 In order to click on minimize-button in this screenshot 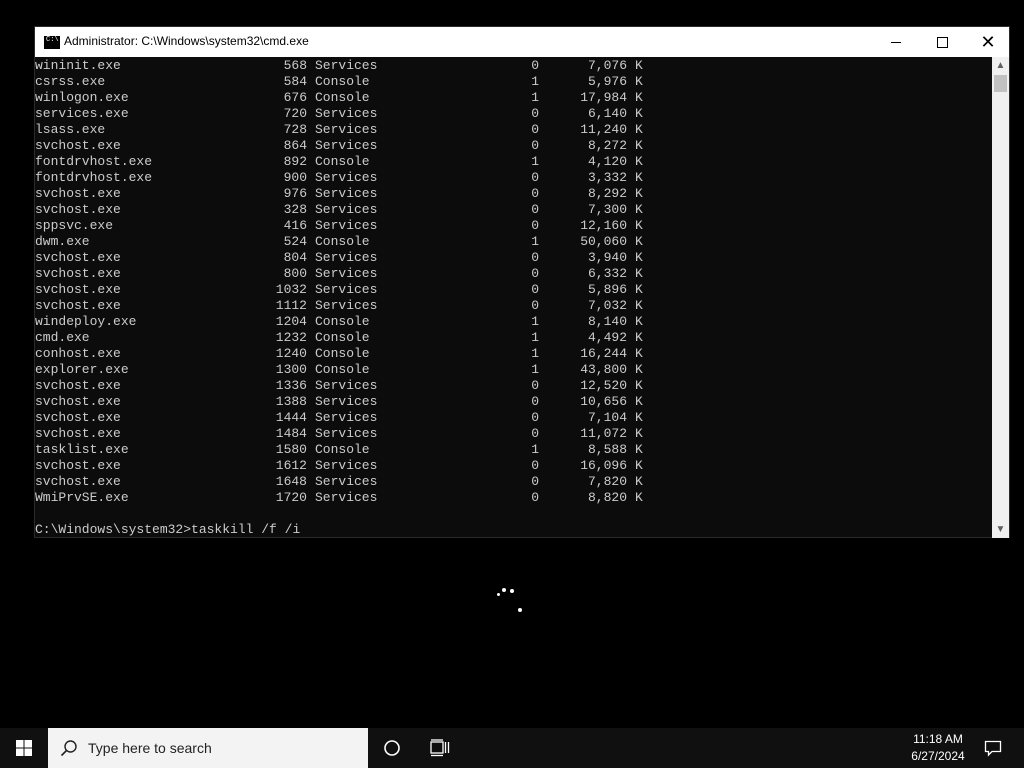, I will do `click(896, 42)`.